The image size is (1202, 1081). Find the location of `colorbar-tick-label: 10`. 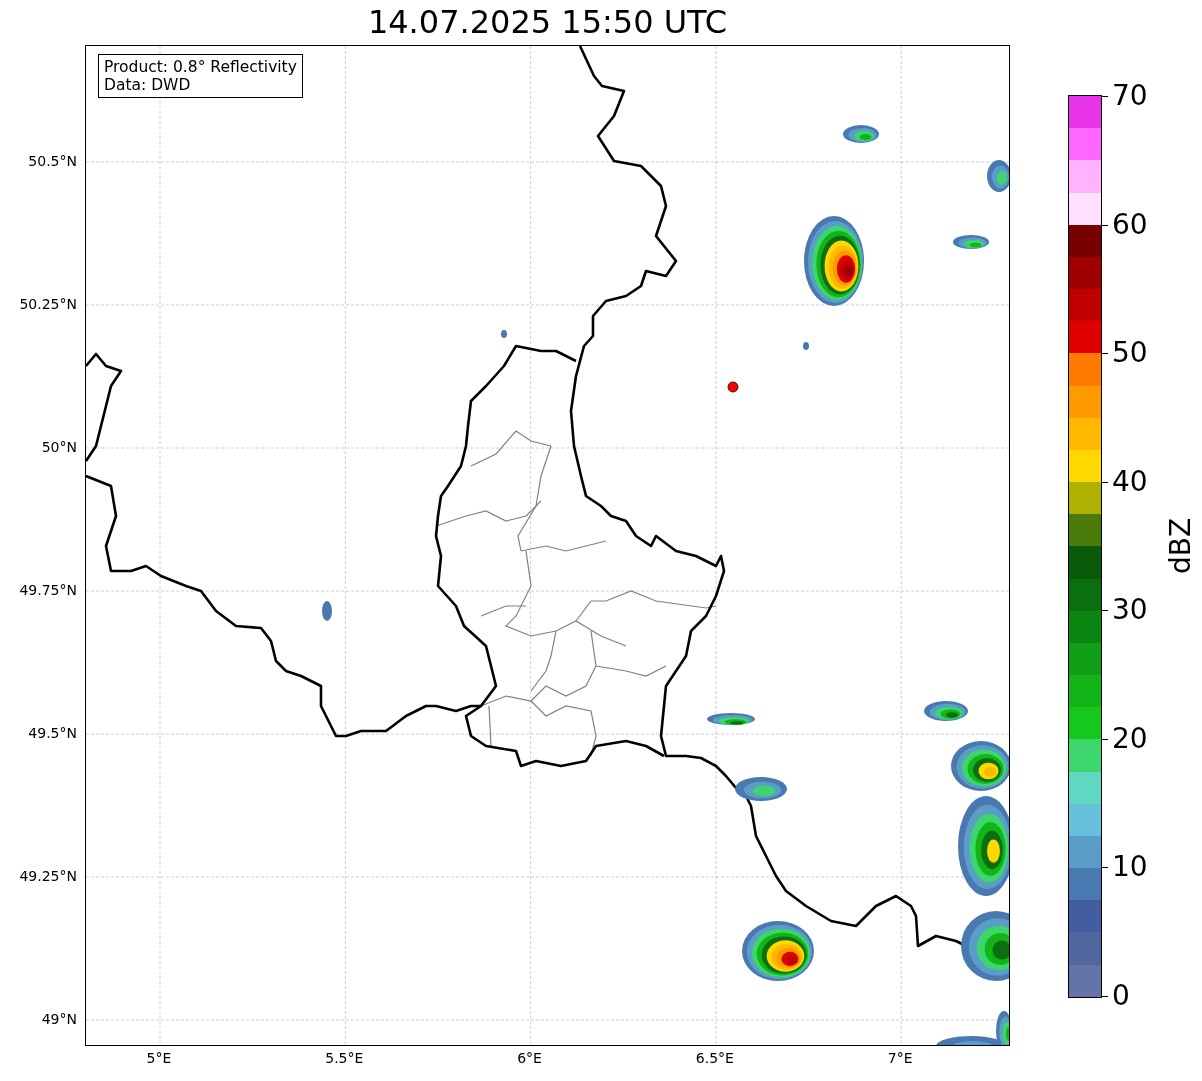

colorbar-tick-label: 10 is located at coordinates (1130, 867).